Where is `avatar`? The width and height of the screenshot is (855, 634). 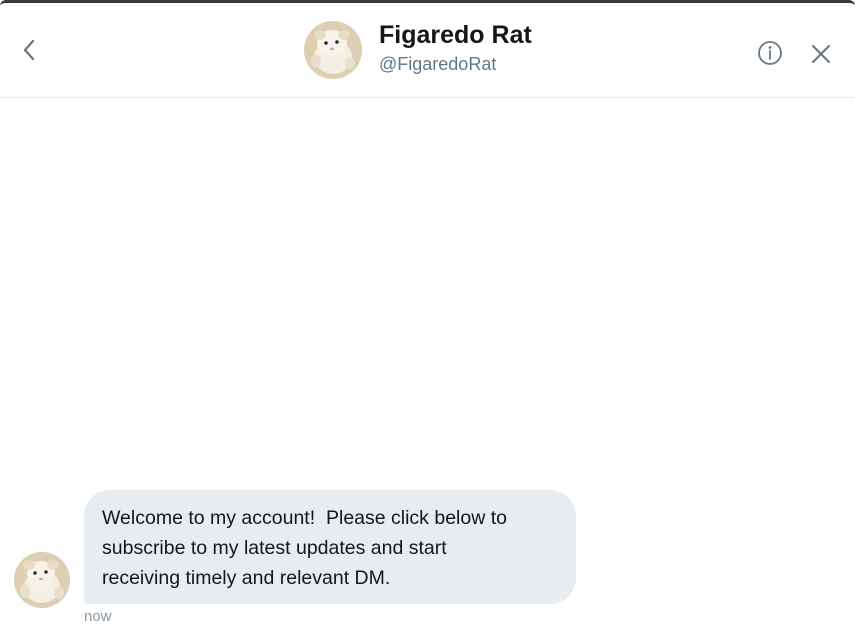
avatar is located at coordinates (333, 50).